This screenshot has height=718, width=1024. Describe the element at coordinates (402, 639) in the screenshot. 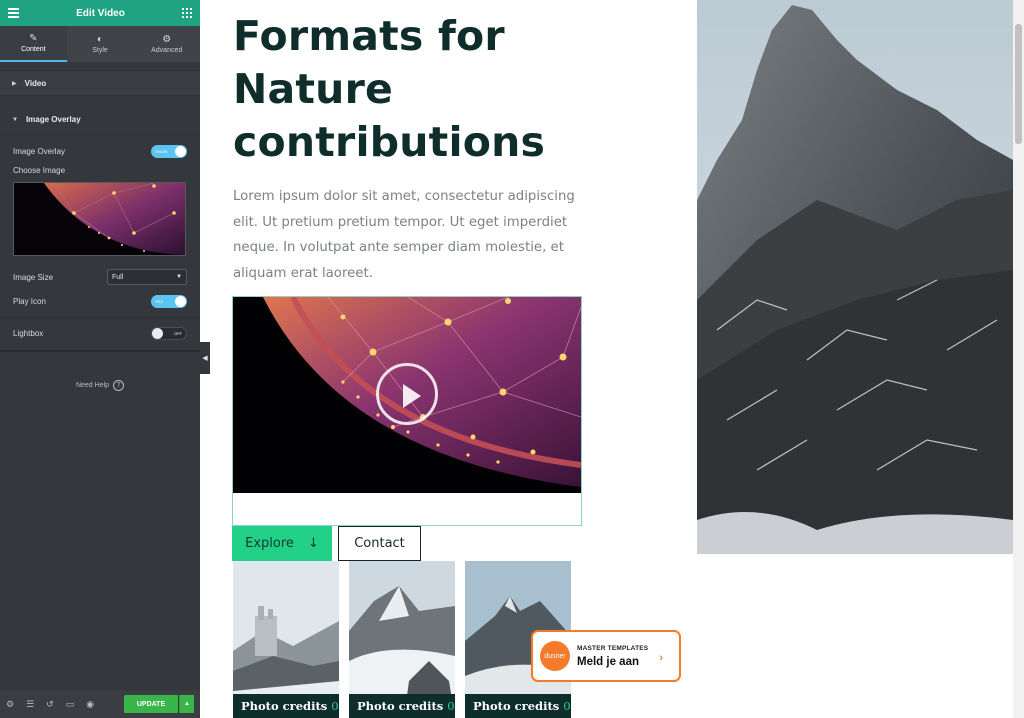

I see `photo-card-2: Photo credits 02` at that location.